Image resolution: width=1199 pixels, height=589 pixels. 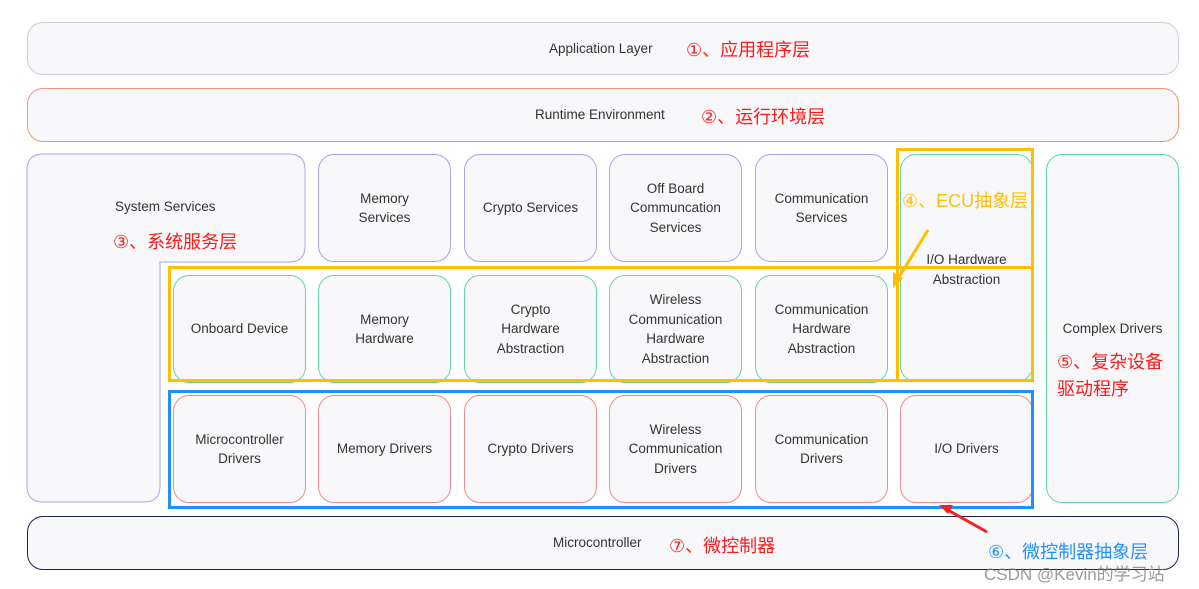 I want to click on yellow-arrow, so click(x=912, y=256).